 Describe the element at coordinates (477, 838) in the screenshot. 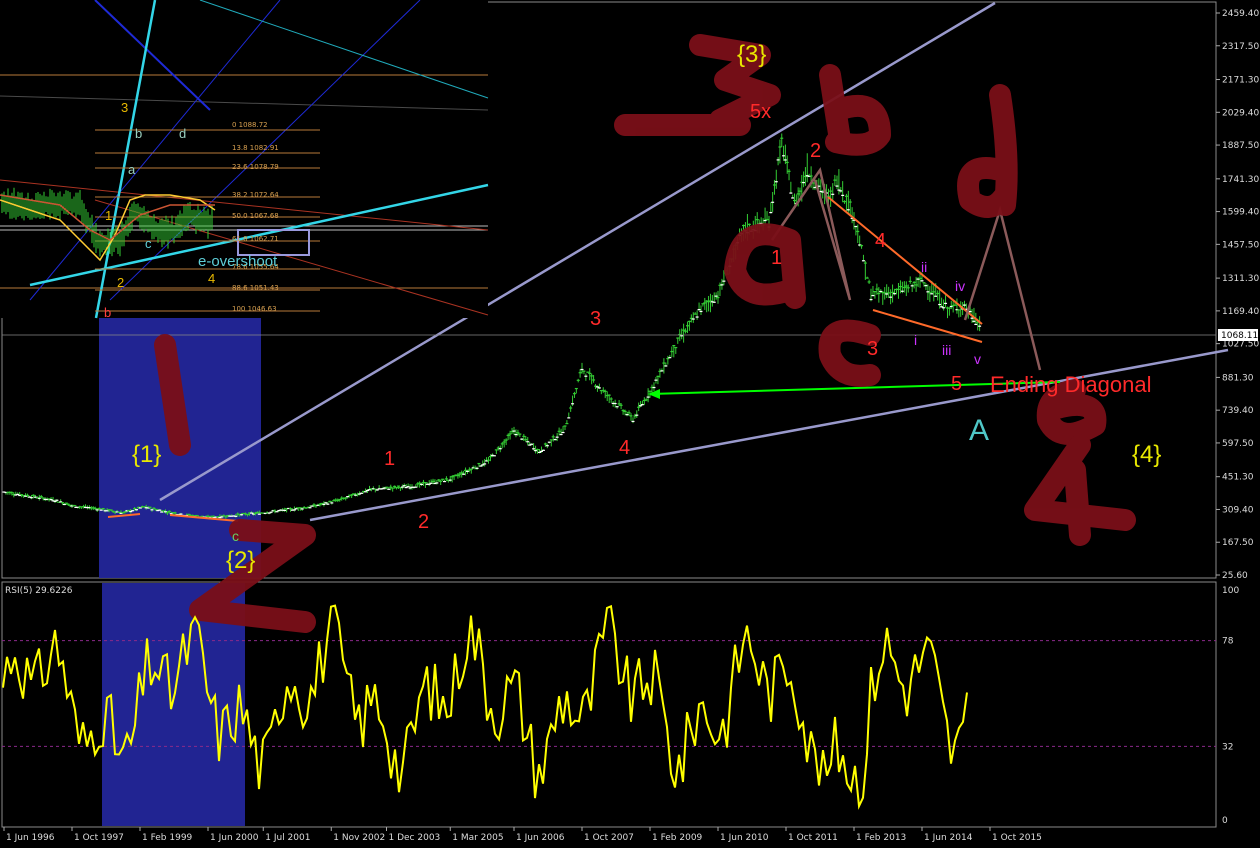

I see `time-tick-label: 1 Mar 2005` at that location.